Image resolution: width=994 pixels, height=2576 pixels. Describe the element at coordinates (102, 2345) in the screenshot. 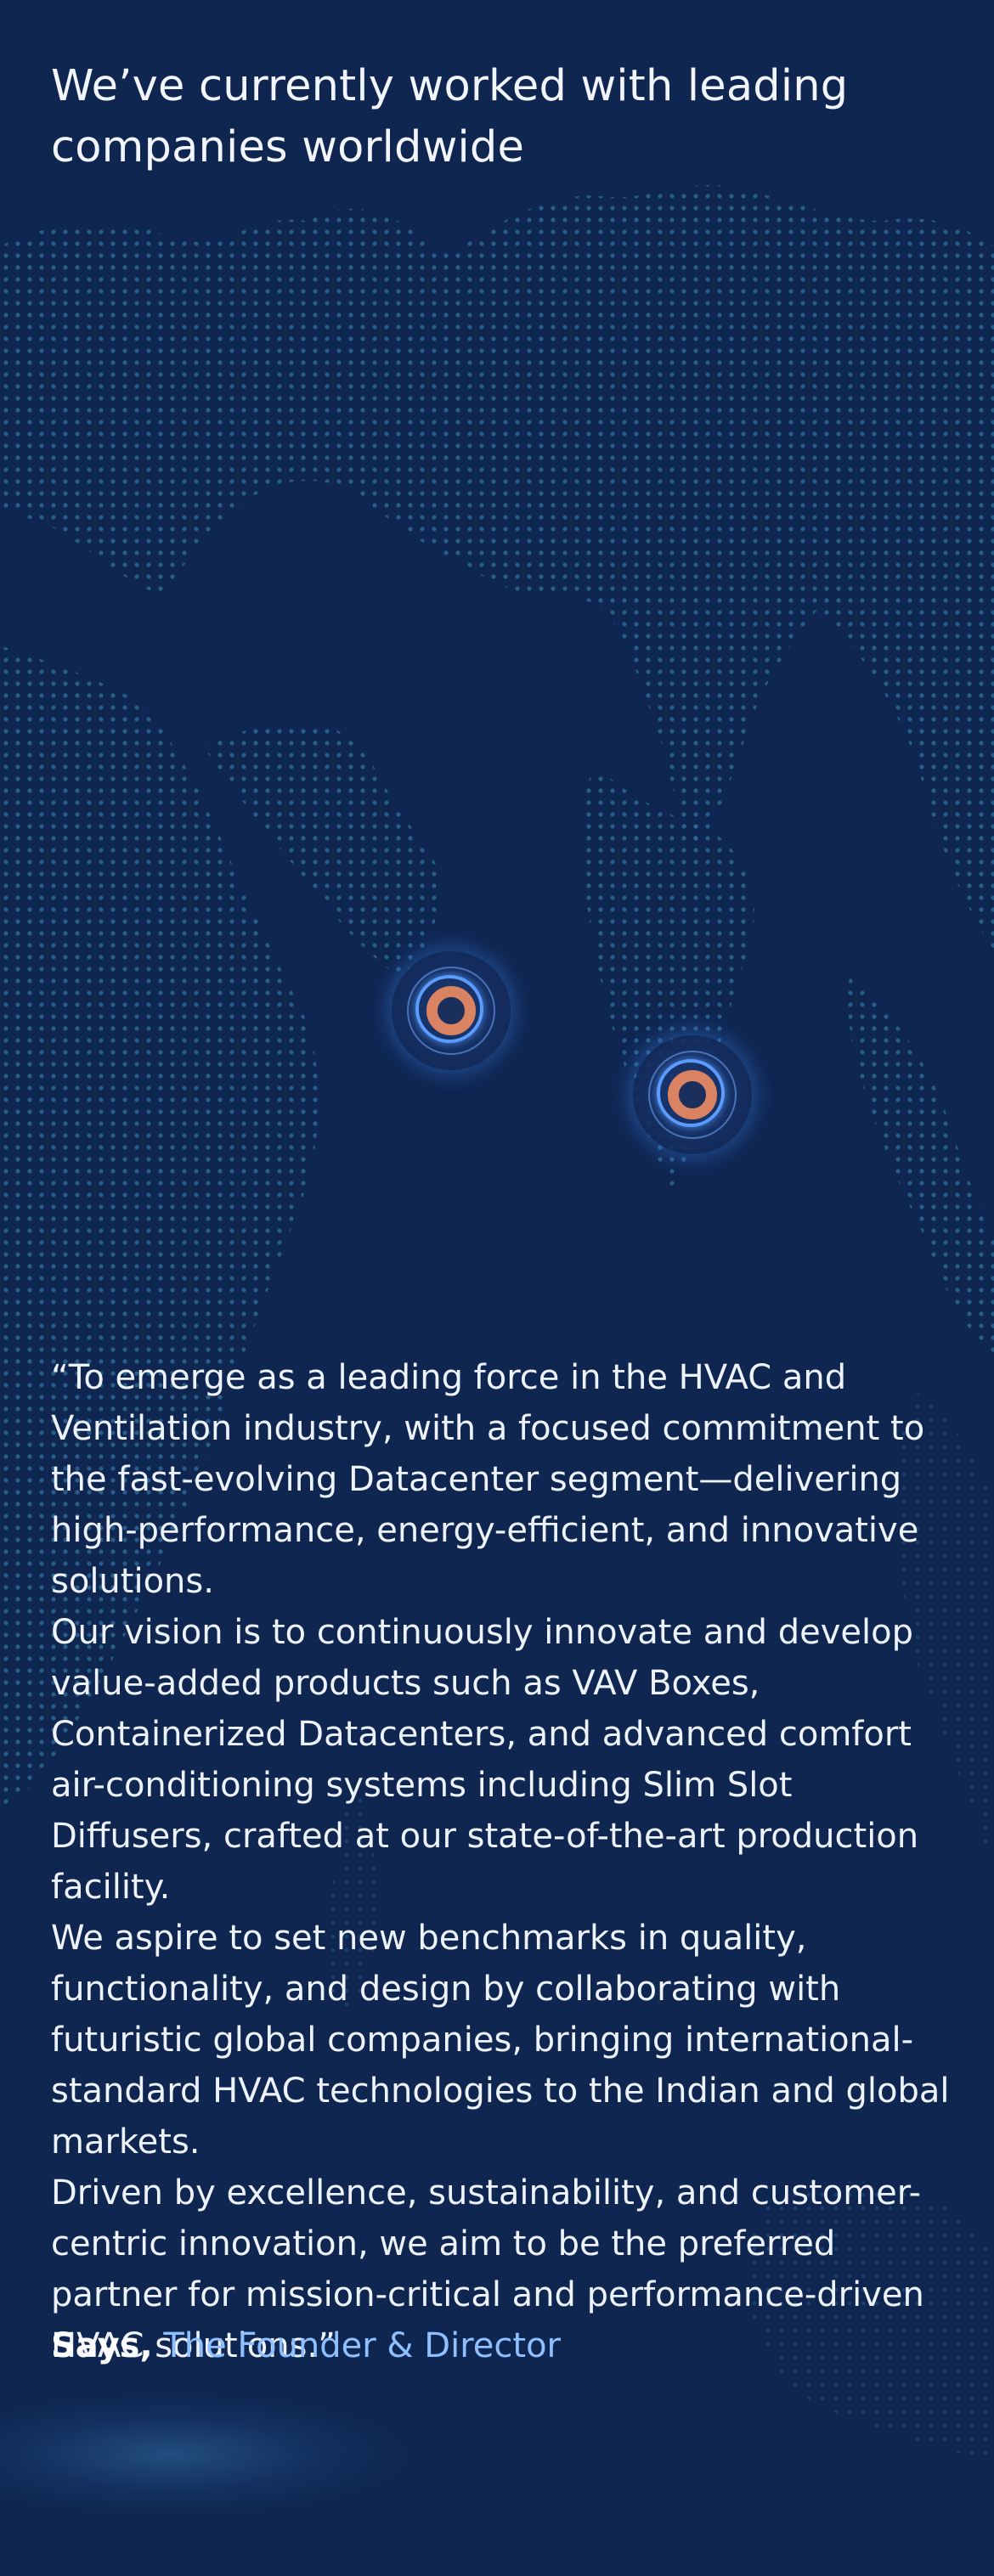

I see `attribution-prefix: Says,` at that location.